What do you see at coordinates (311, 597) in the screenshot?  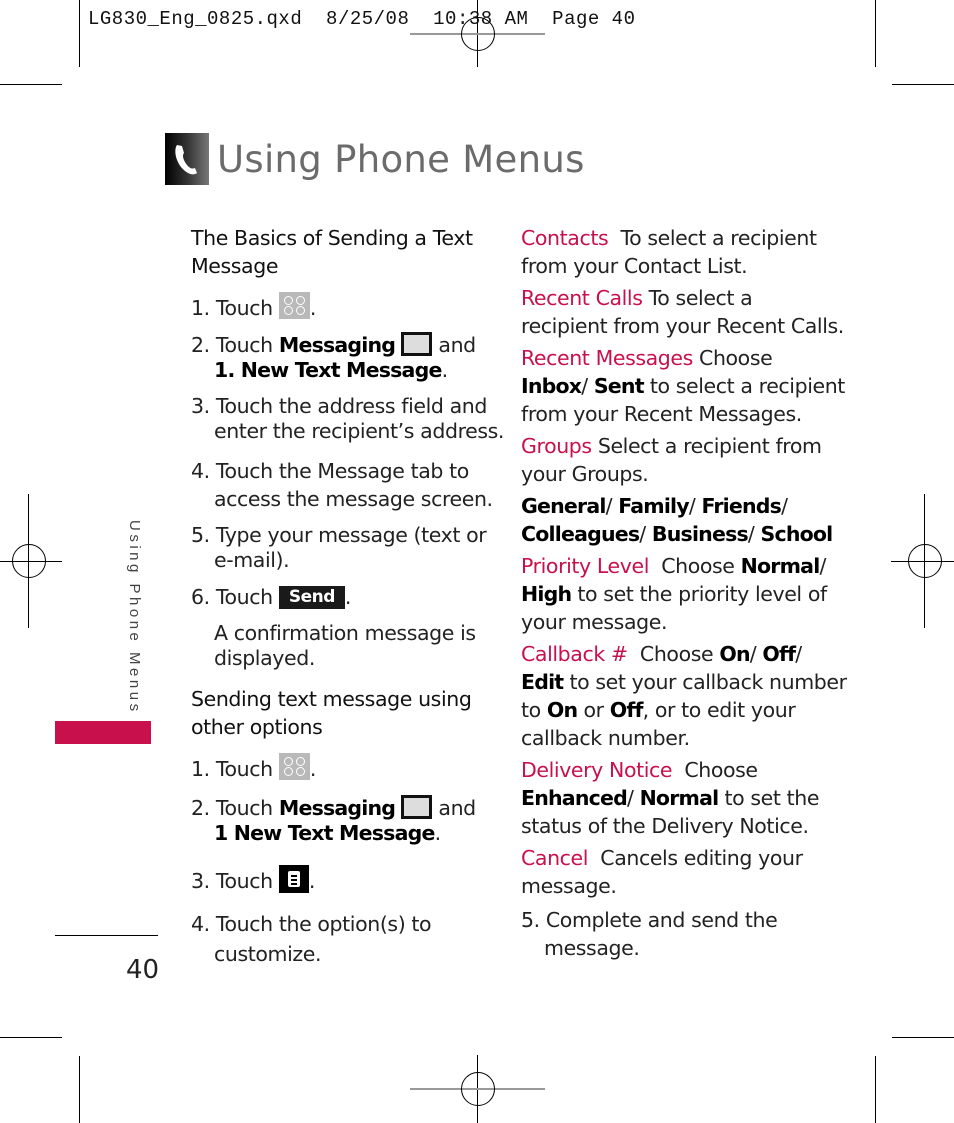 I see `send-button: Send` at bounding box center [311, 597].